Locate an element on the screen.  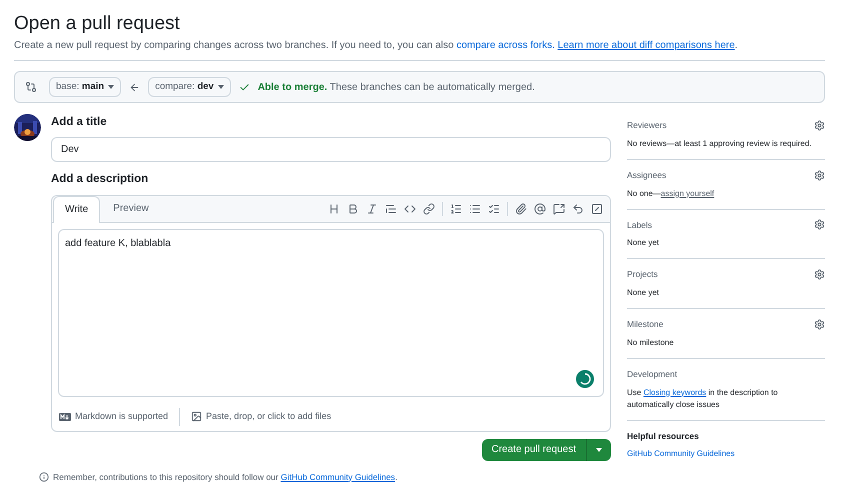
compare-forks-link: compare across forks. is located at coordinates (505, 45).